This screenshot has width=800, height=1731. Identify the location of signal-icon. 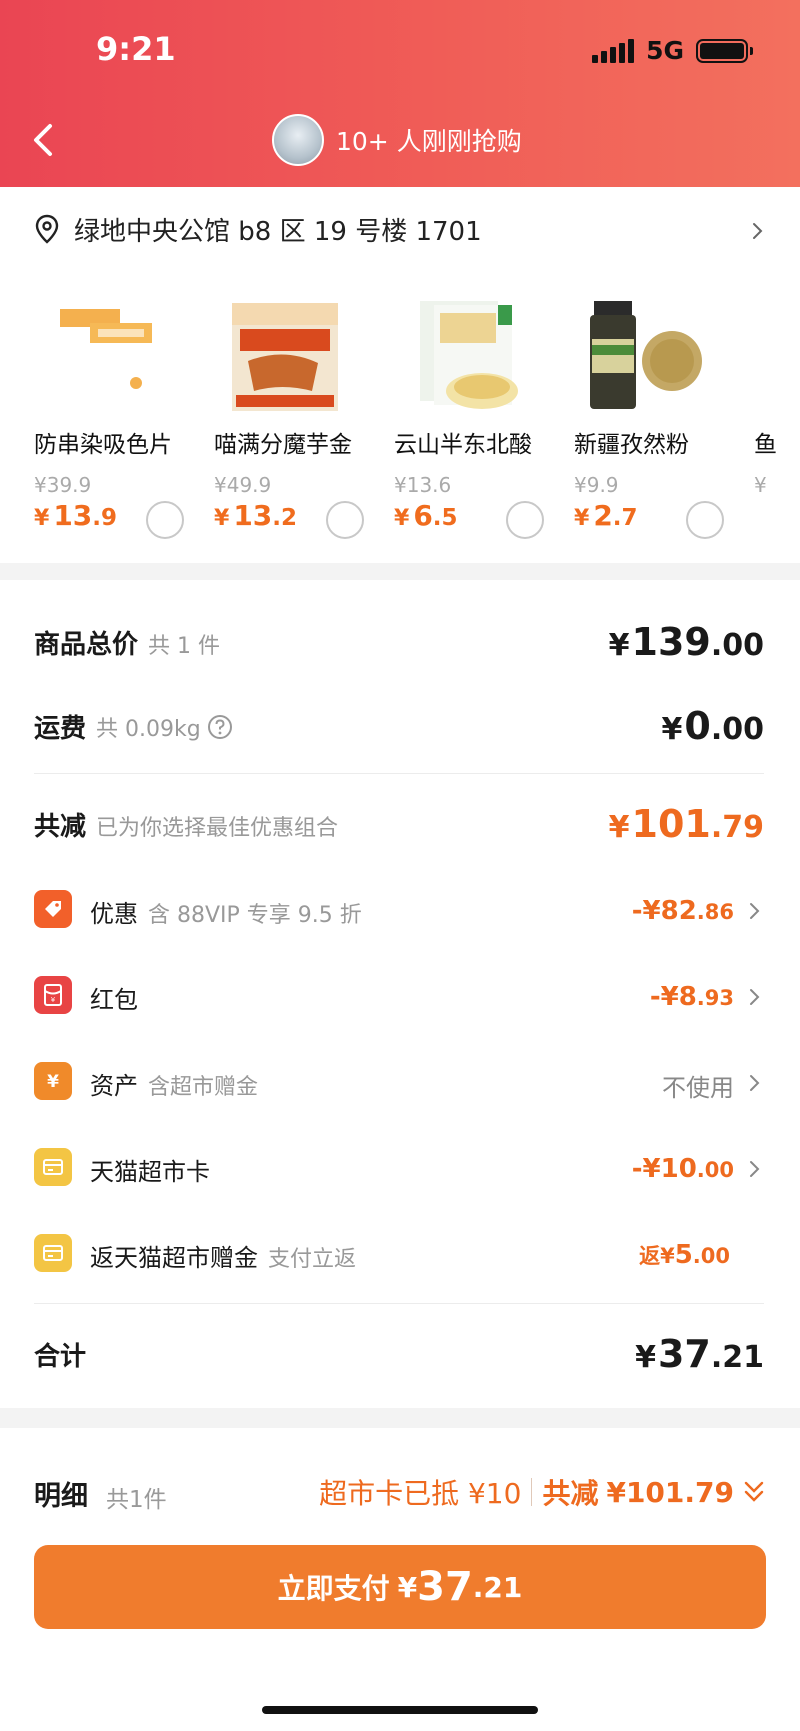
(613, 50).